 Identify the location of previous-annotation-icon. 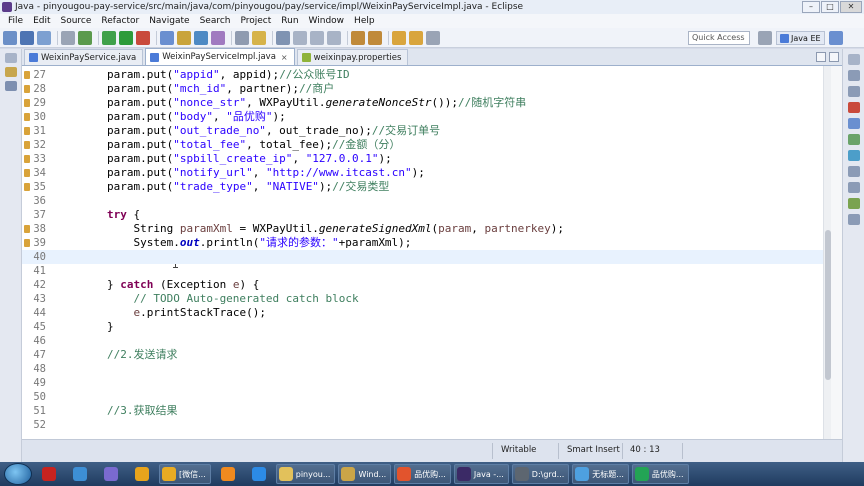
(375, 37).